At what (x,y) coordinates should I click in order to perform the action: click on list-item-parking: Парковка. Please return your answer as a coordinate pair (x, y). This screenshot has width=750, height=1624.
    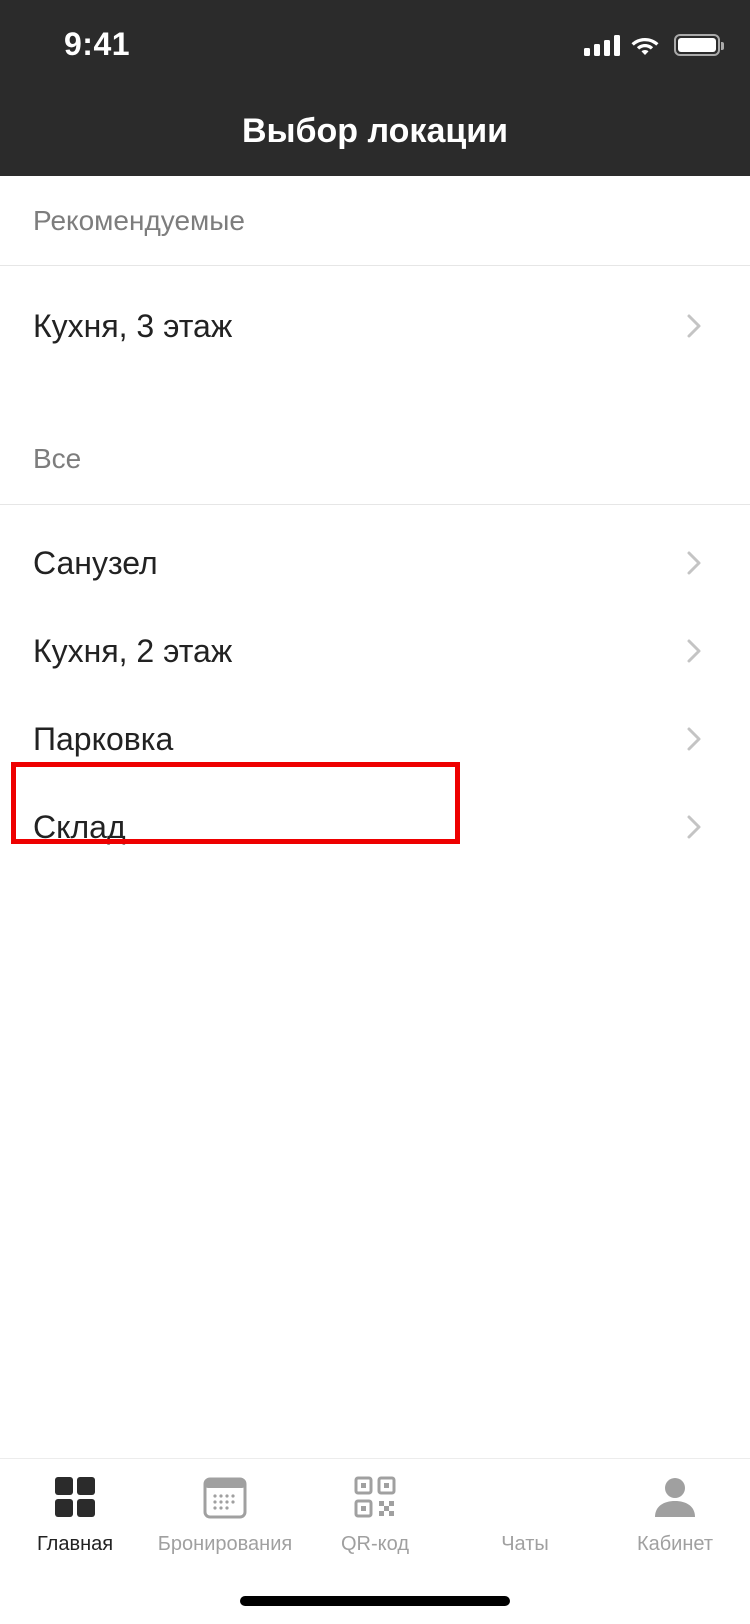
    Looking at the image, I should click on (375, 739).